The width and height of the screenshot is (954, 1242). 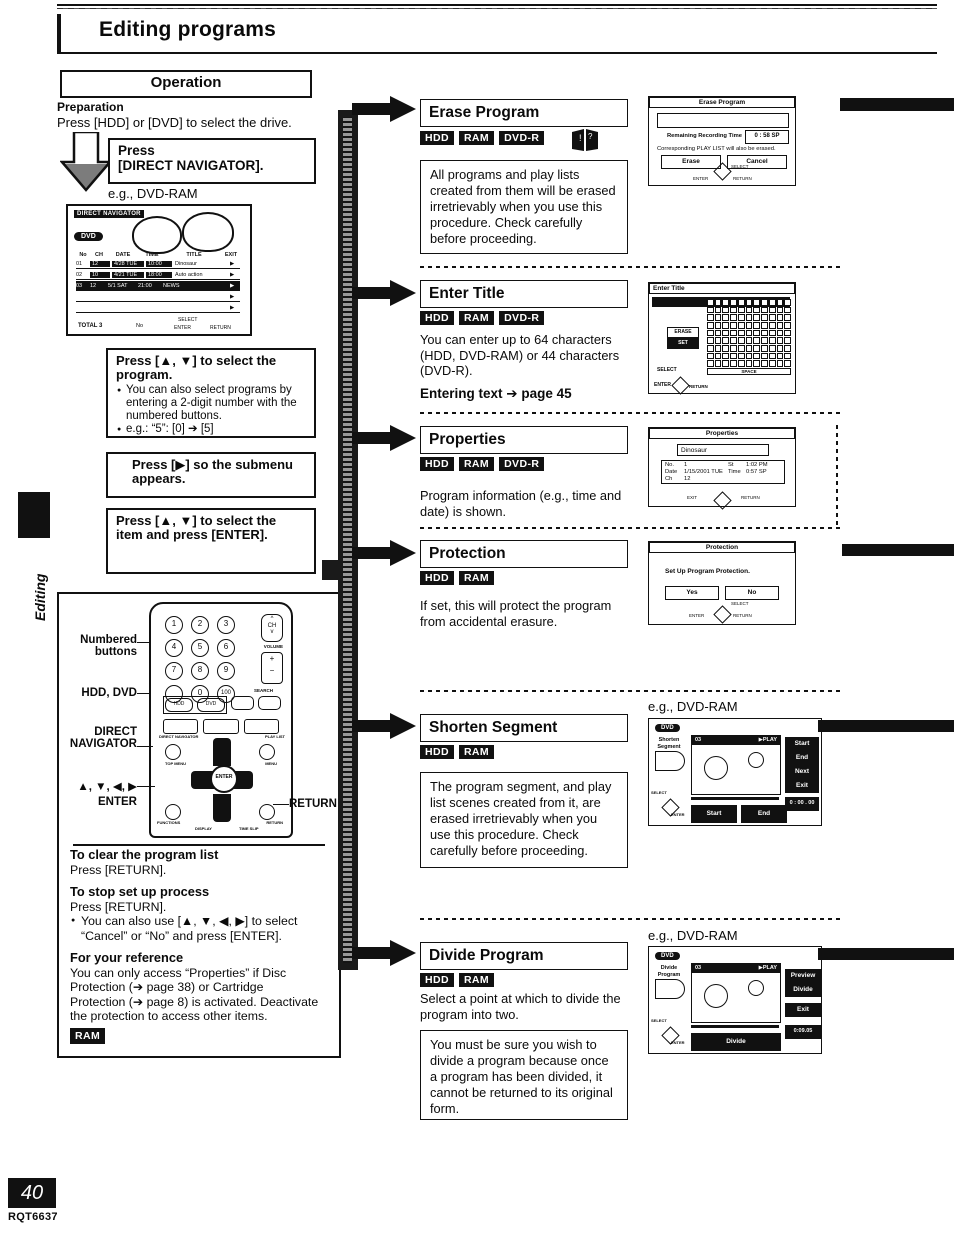 I want to click on table-row: 01 12 4/28 TUE 10:00 Dinosaur ▶, so click(x=158, y=264).